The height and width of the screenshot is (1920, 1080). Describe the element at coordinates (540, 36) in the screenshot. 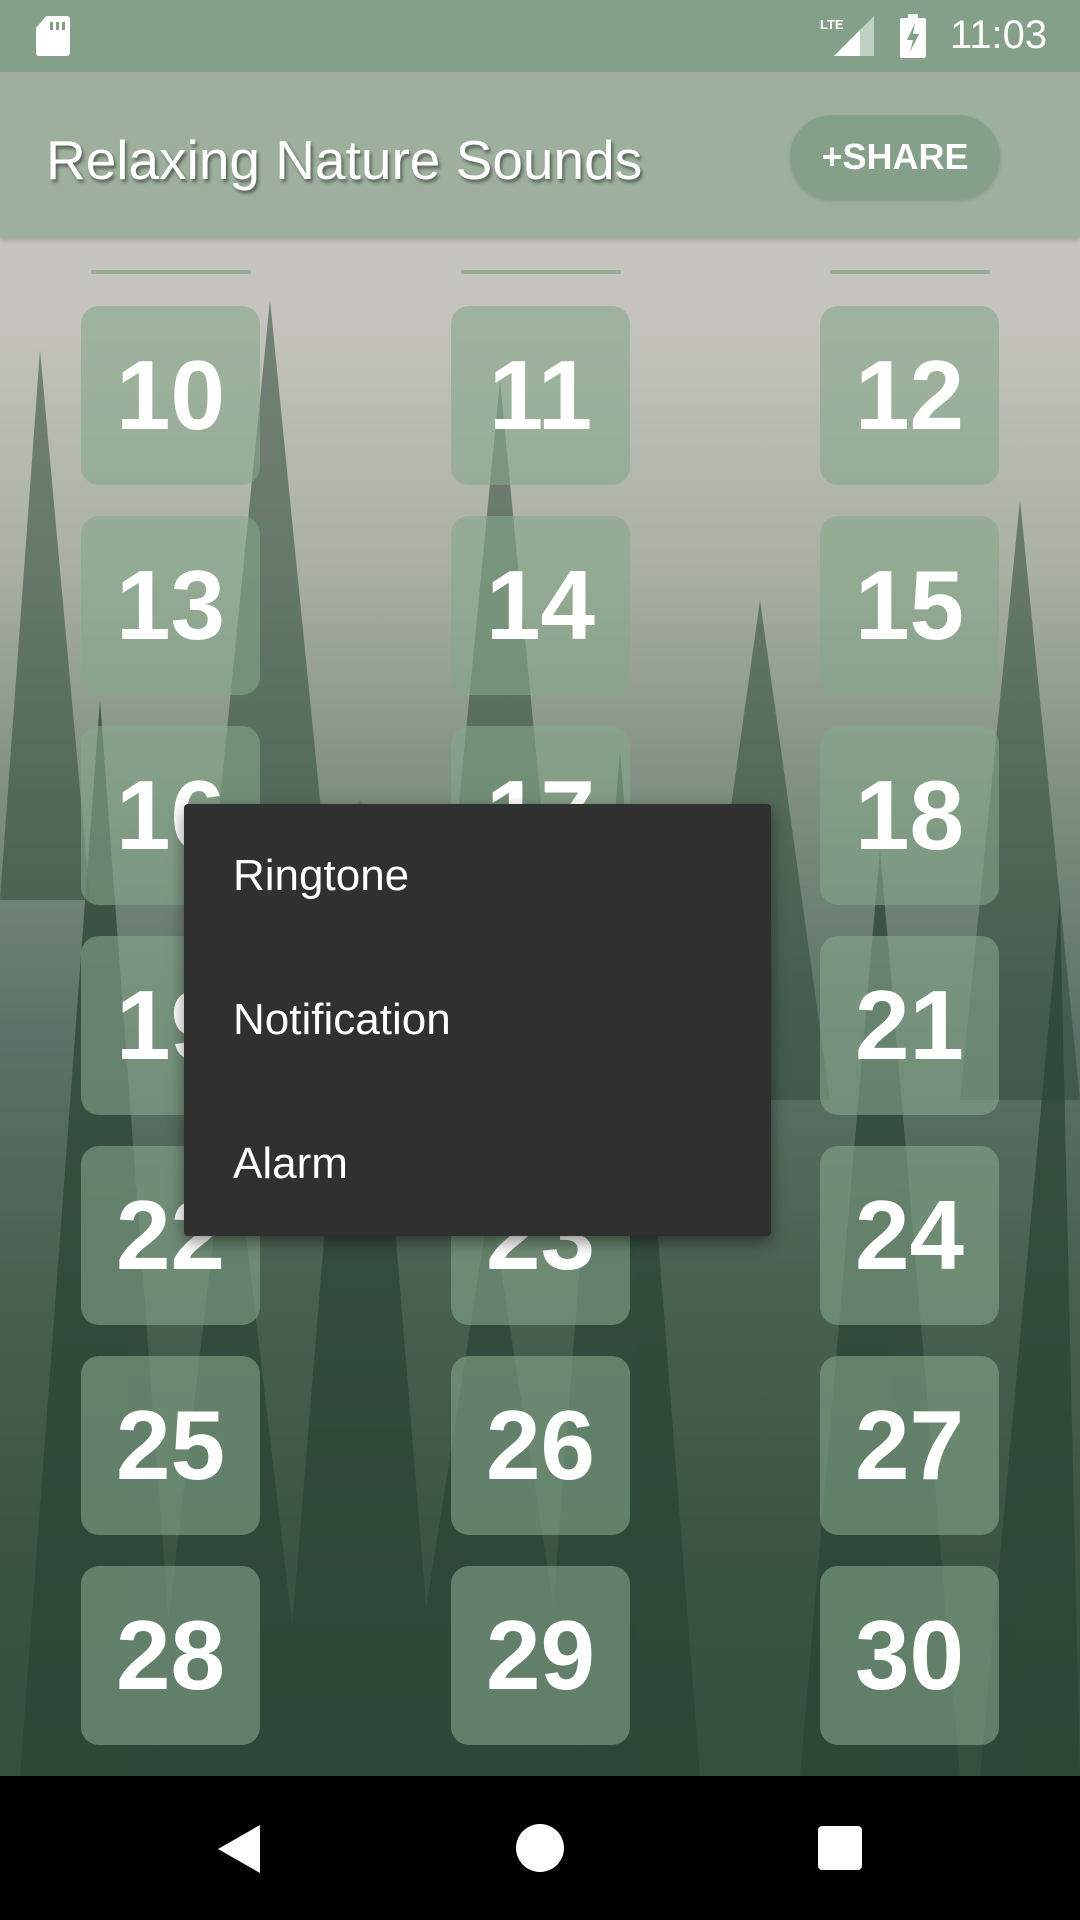

I see `status-bar: LTE 11:03` at that location.